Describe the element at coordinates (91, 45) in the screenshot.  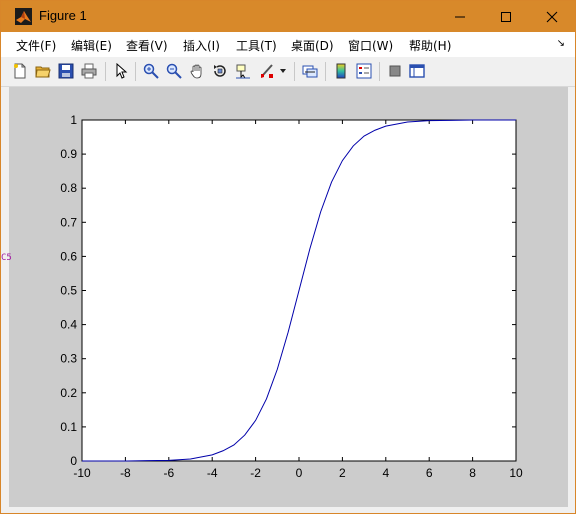
I see `menu-edit: 编辑(E)` at that location.